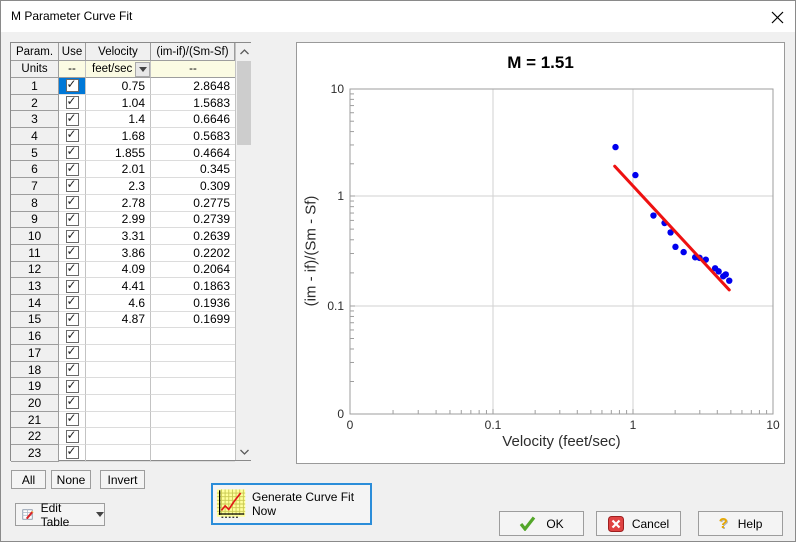 This screenshot has width=796, height=542. What do you see at coordinates (118, 320) in the screenshot?
I see `velocity-cell: 4.87` at bounding box center [118, 320].